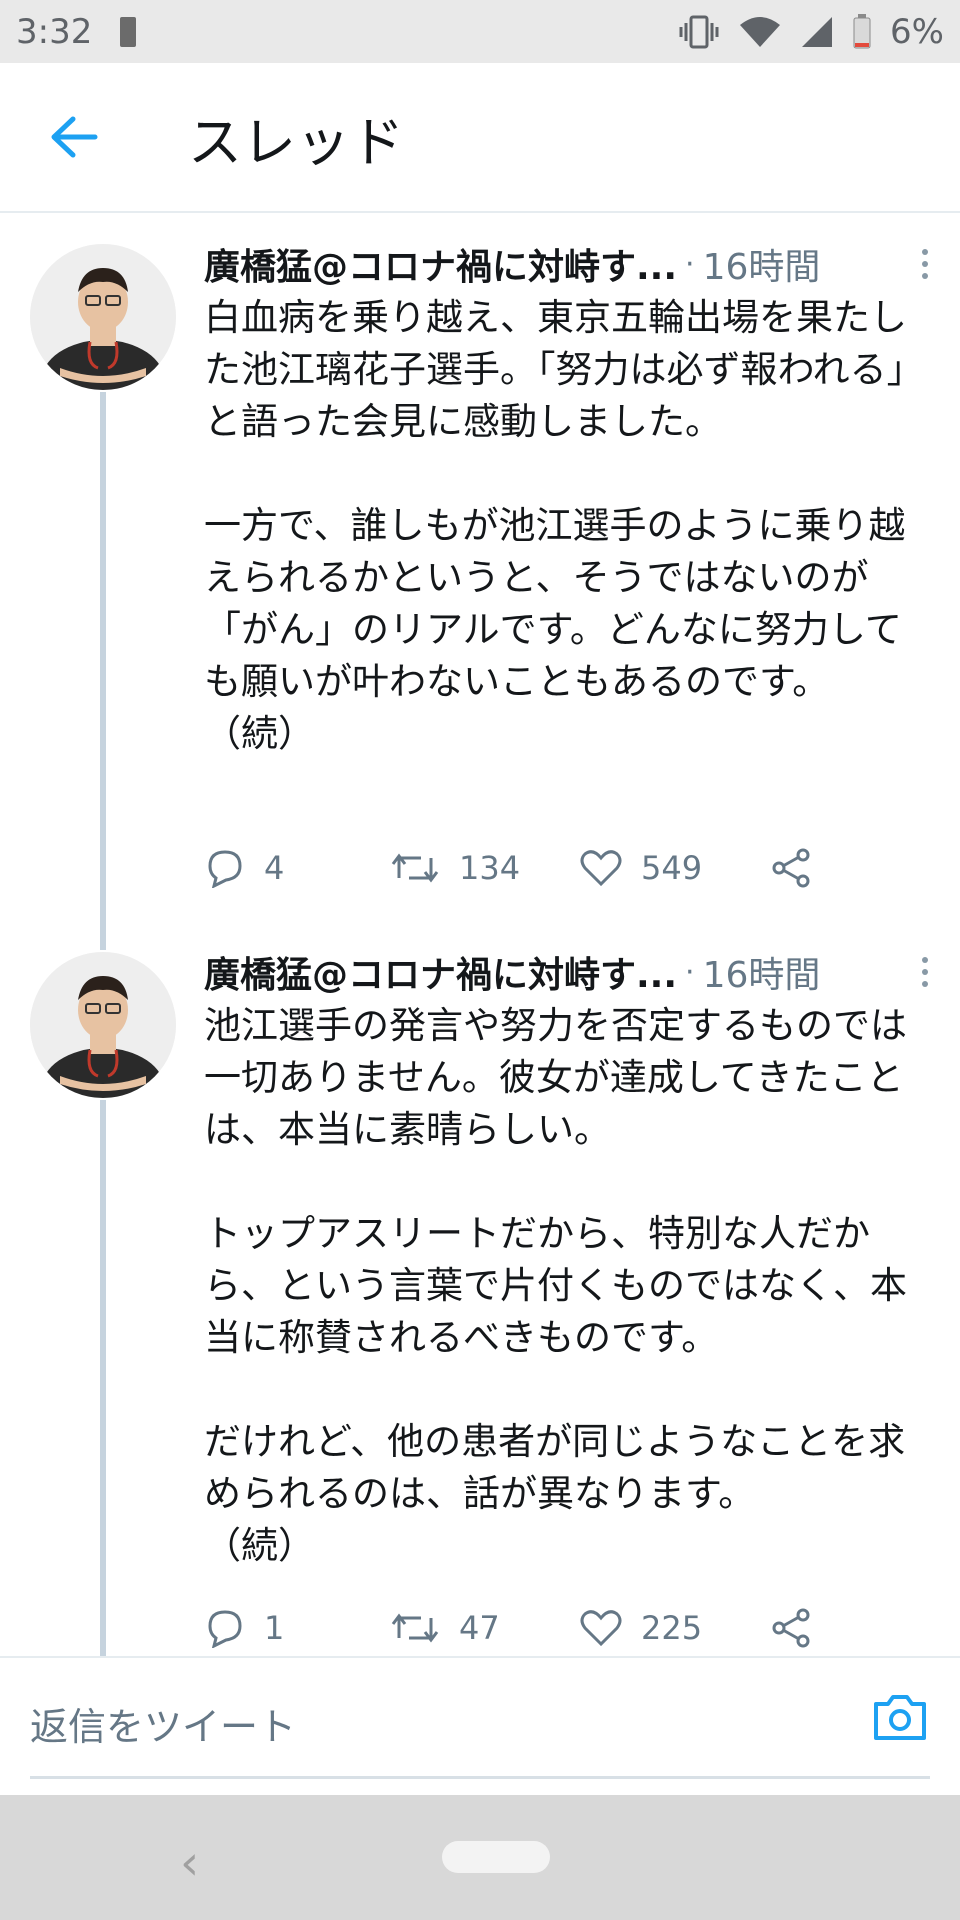  What do you see at coordinates (480, 31) in the screenshot?
I see `status-bar: 3:32 6%` at bounding box center [480, 31].